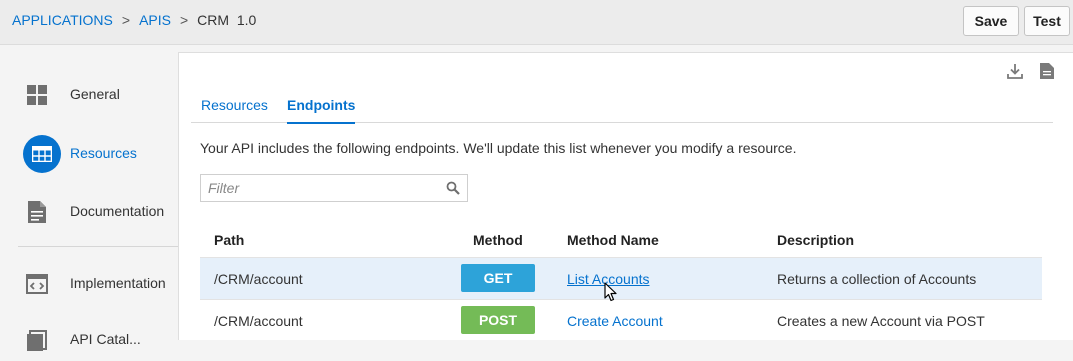  What do you see at coordinates (103, 153) in the screenshot?
I see `sidebar-item-label: Resources` at bounding box center [103, 153].